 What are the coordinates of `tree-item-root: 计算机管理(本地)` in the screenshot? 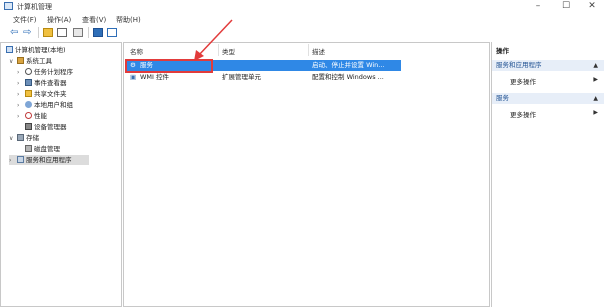 It's located at (36, 50).